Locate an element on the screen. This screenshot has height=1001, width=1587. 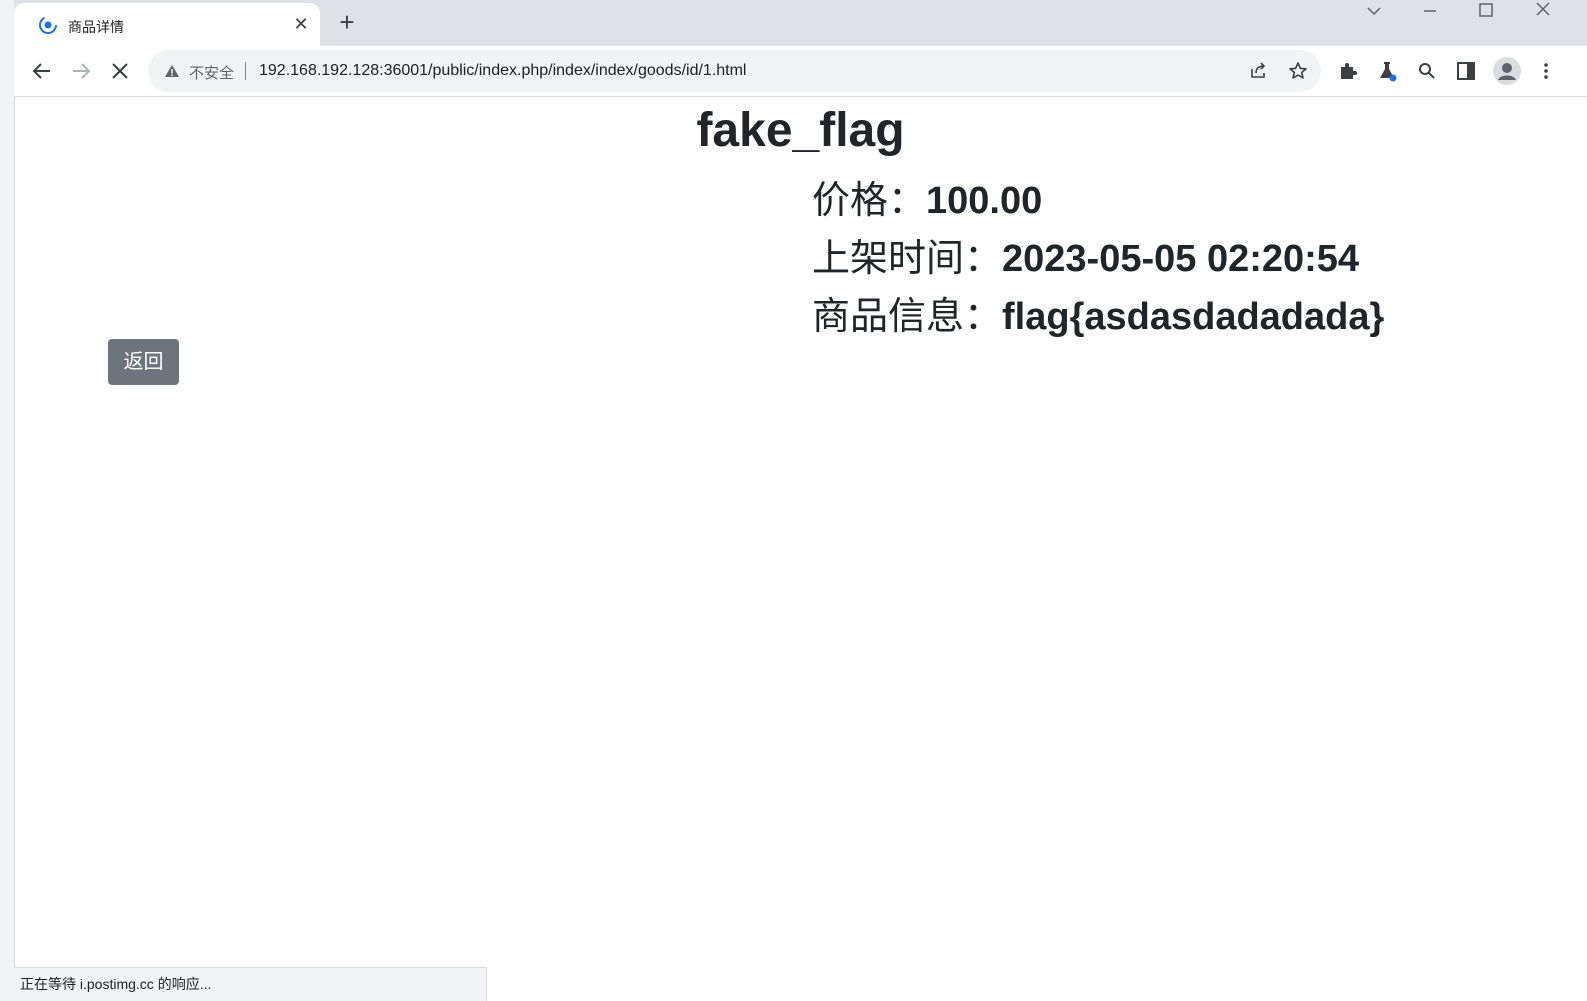
listed-time-line: 上架时间：2023-05-05 02:20:54 is located at coordinates (1085, 254).